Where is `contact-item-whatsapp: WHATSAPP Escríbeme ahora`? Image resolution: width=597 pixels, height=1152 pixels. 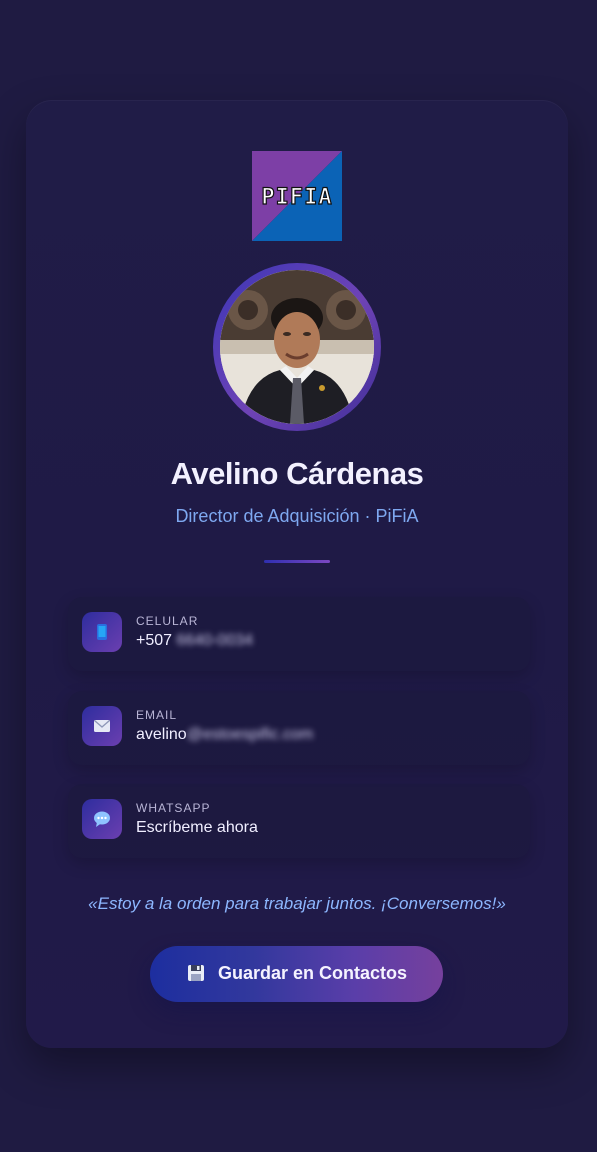
contact-item-whatsapp: WHATSAPP Escríbeme ahora is located at coordinates (299, 821).